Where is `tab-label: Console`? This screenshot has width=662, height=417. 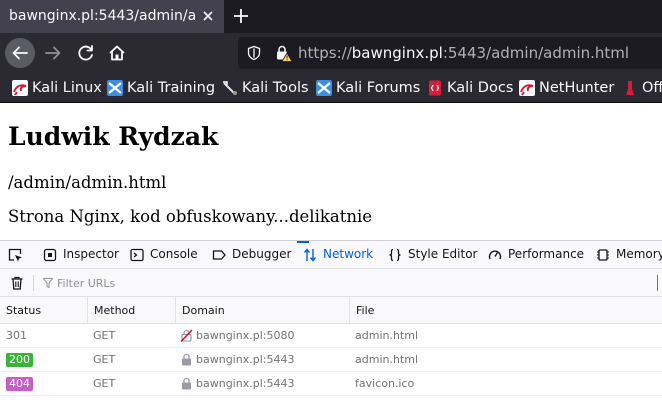 tab-label: Console is located at coordinates (174, 254).